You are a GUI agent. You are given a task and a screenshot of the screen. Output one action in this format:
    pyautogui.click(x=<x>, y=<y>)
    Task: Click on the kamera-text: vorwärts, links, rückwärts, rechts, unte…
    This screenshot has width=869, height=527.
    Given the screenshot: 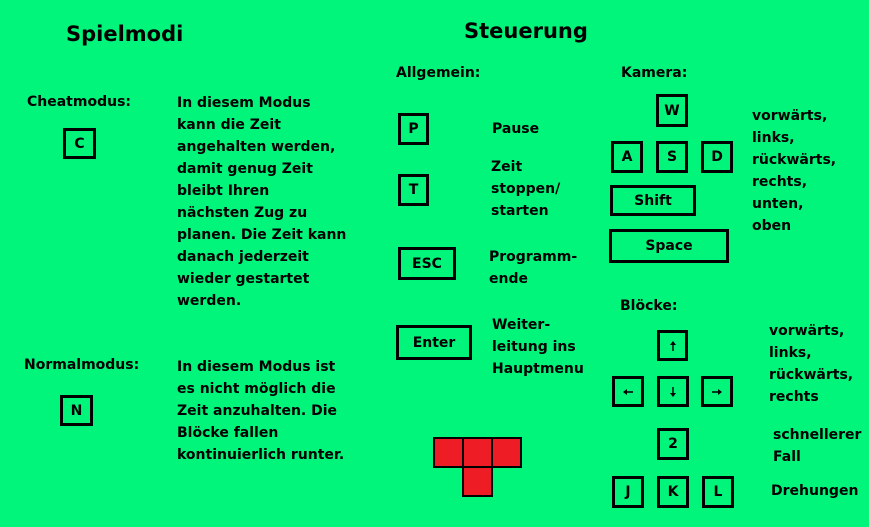 What is the action you would take?
    pyautogui.click(x=794, y=171)
    